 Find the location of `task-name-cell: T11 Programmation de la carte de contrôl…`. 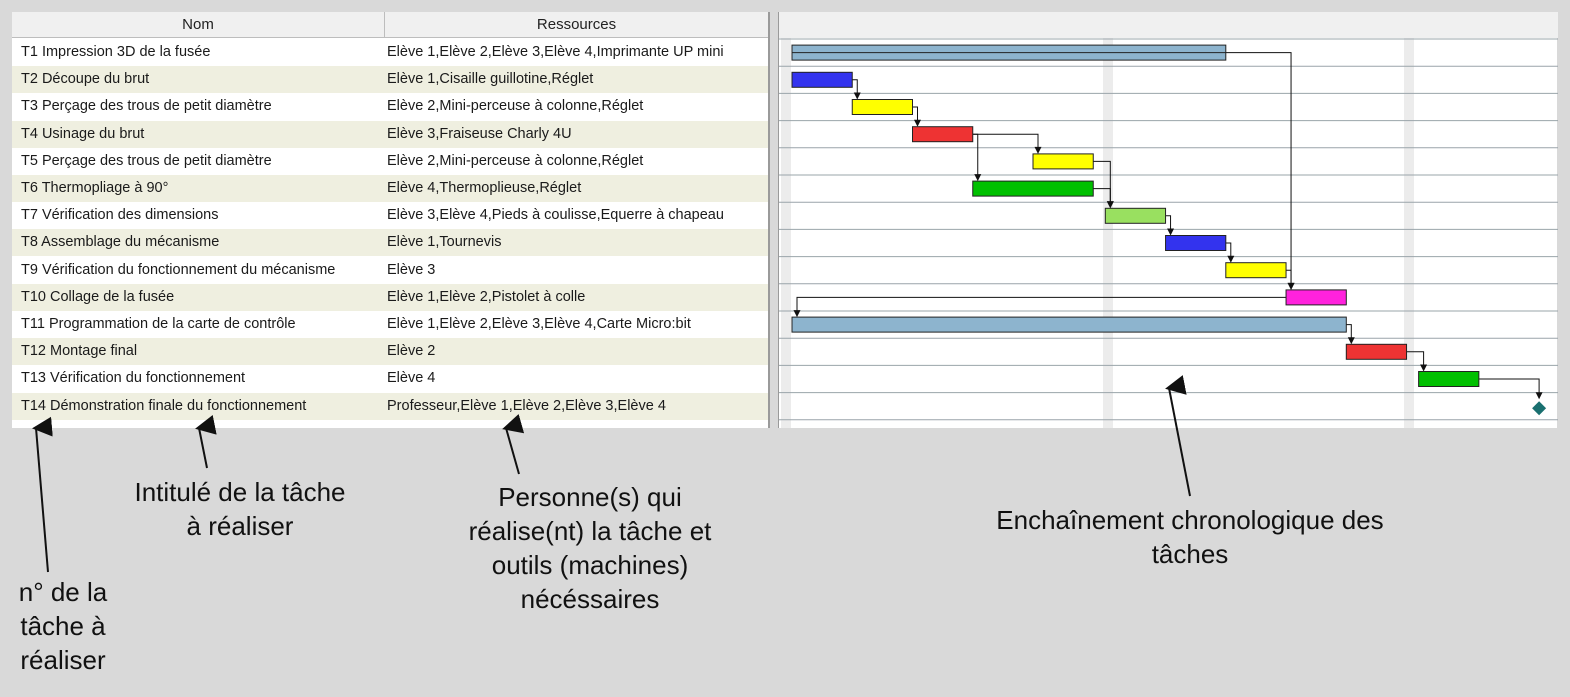

task-name-cell: T11 Programmation de la carte de contrôl… is located at coordinates (203, 324).